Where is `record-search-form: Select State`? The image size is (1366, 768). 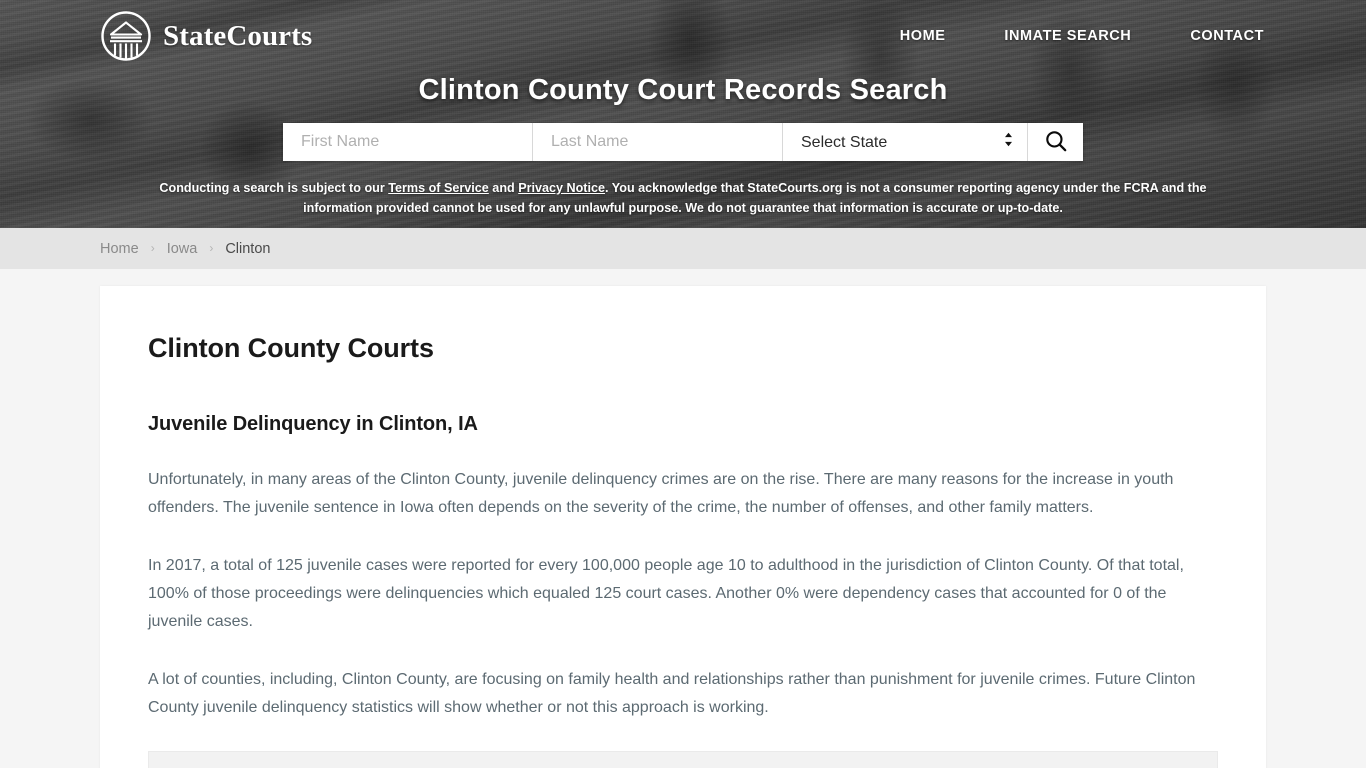 record-search-form: Select State is located at coordinates (683, 142).